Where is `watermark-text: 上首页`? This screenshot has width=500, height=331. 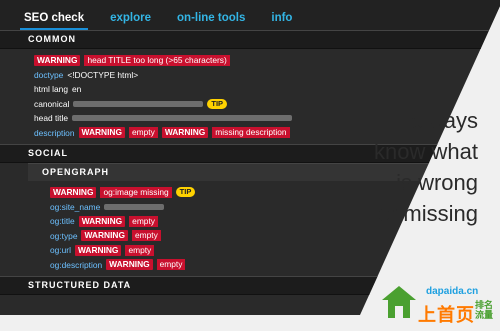 watermark-text: 上首页 is located at coordinates (446, 315).